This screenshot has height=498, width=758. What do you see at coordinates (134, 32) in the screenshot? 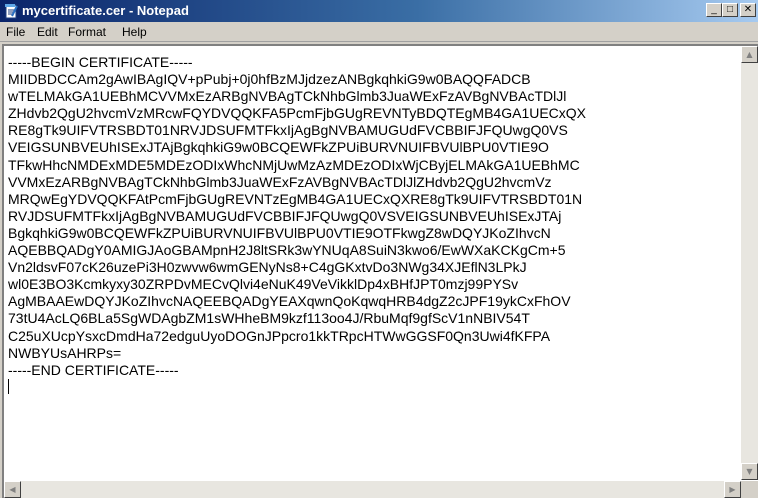
I see `menu-help: Help` at bounding box center [134, 32].